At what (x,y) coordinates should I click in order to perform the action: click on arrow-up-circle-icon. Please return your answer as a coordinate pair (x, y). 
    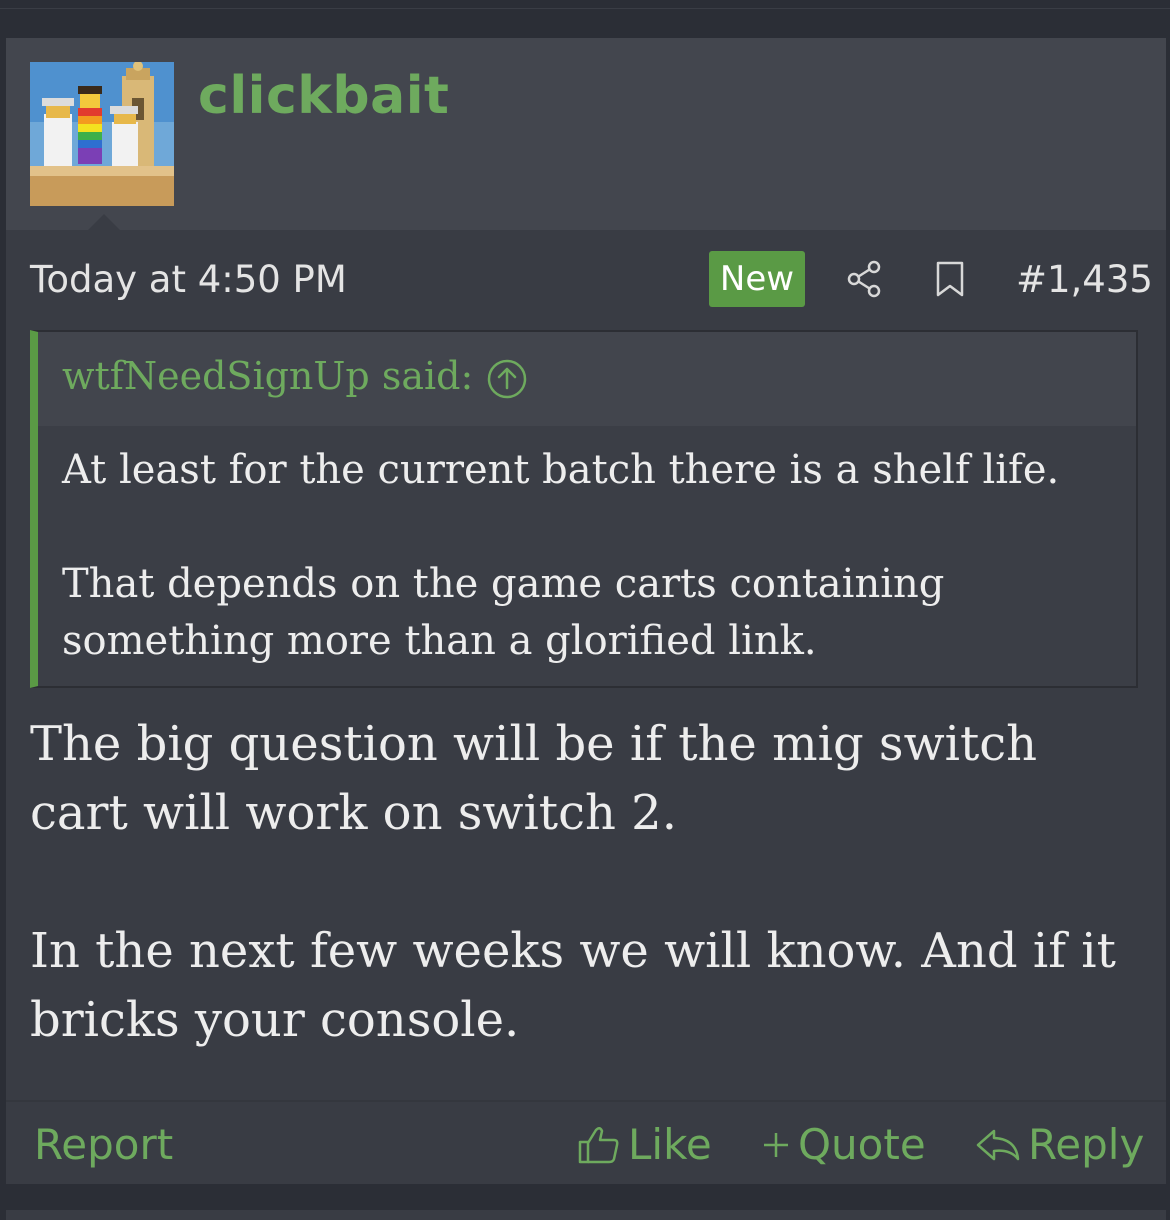
    Looking at the image, I should click on (507, 379).